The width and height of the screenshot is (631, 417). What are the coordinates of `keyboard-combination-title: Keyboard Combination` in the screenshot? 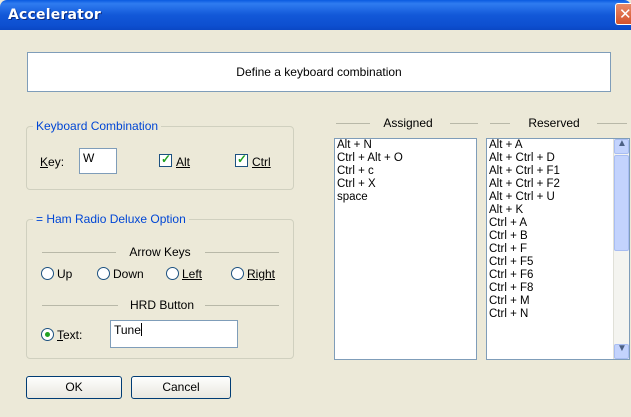 It's located at (97, 126).